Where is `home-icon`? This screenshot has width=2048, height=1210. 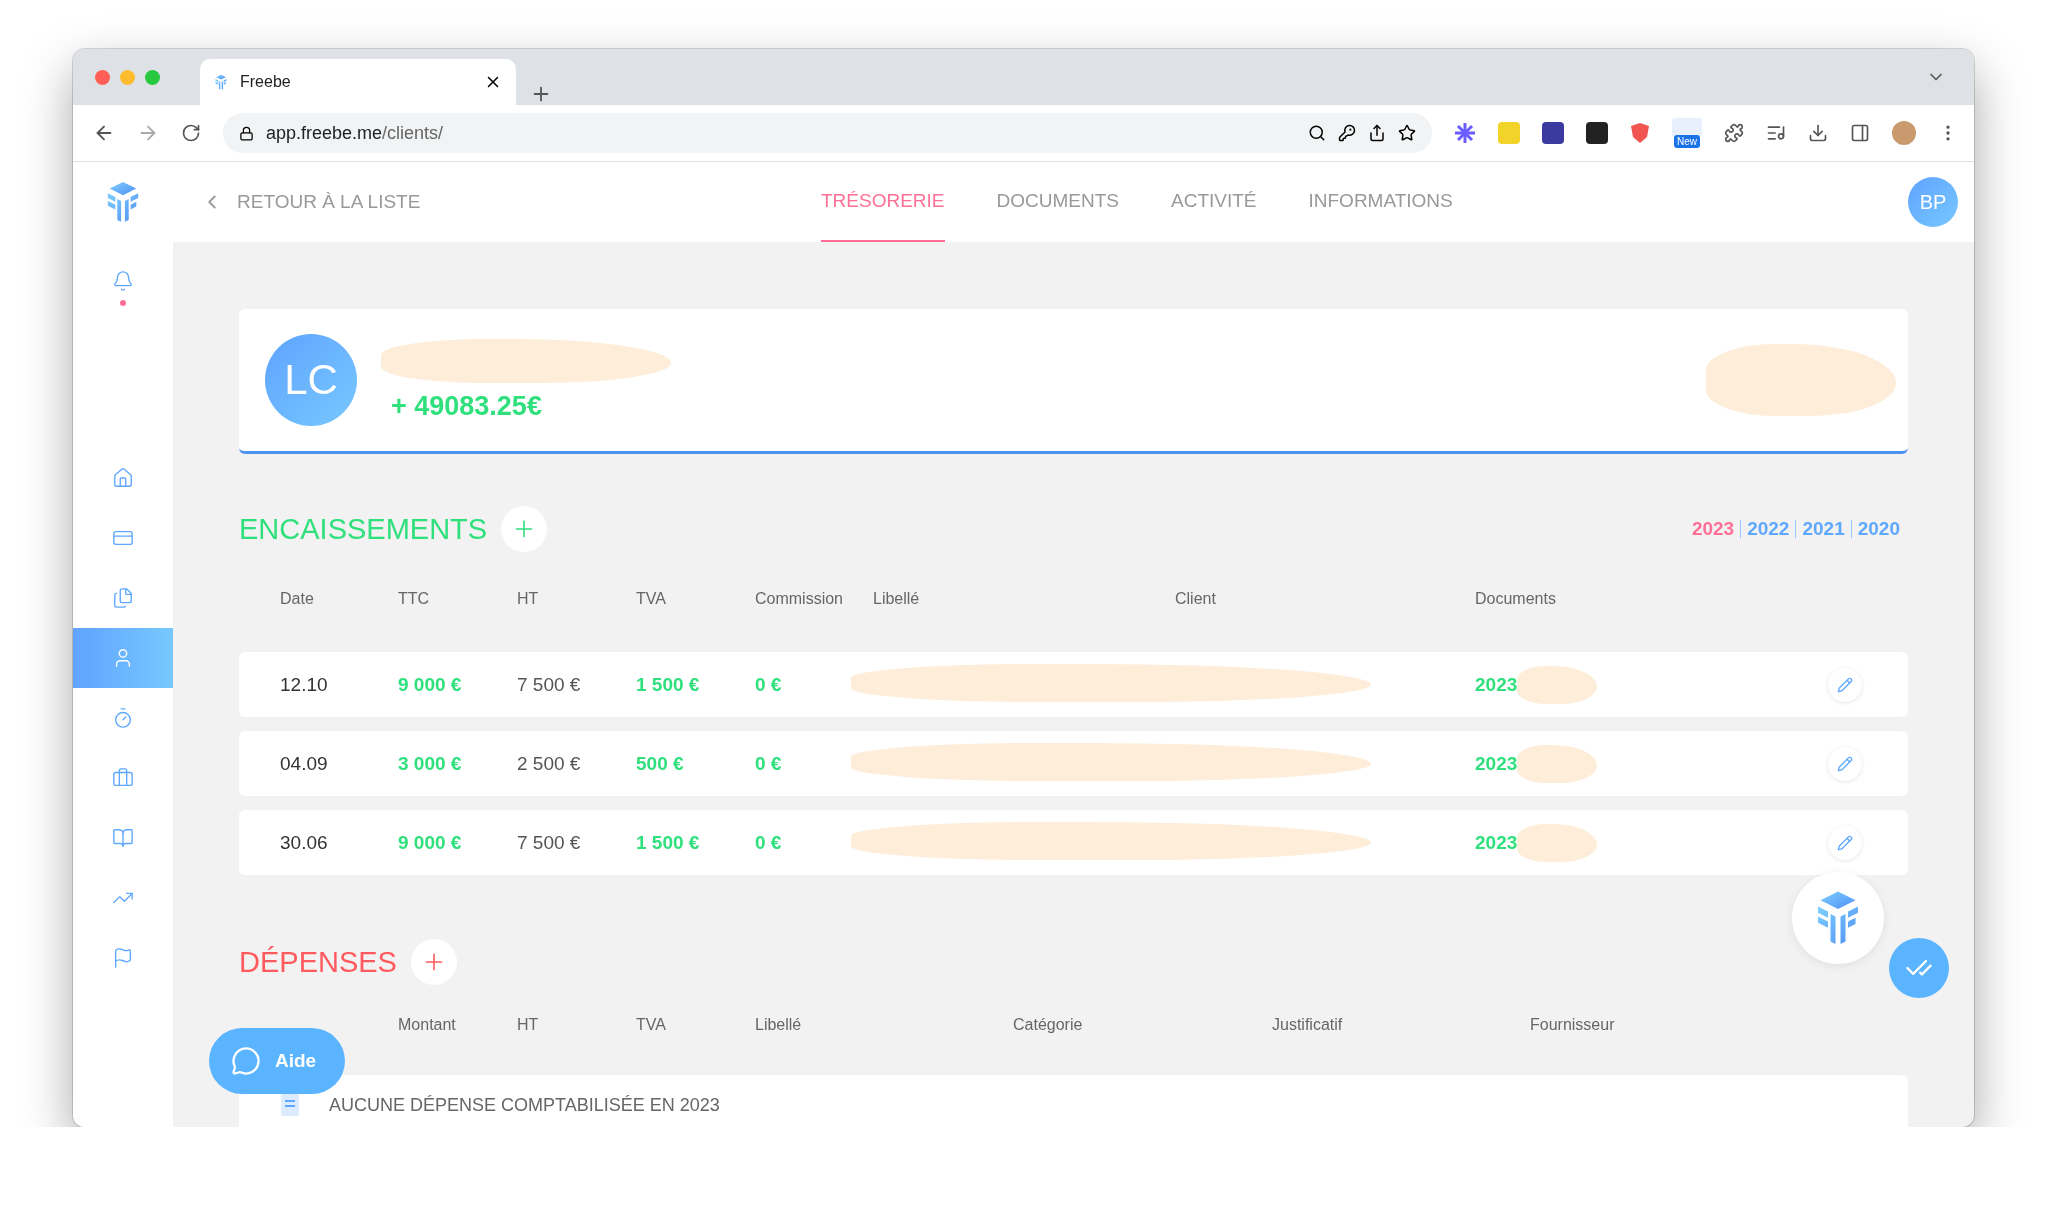 home-icon is located at coordinates (123, 478).